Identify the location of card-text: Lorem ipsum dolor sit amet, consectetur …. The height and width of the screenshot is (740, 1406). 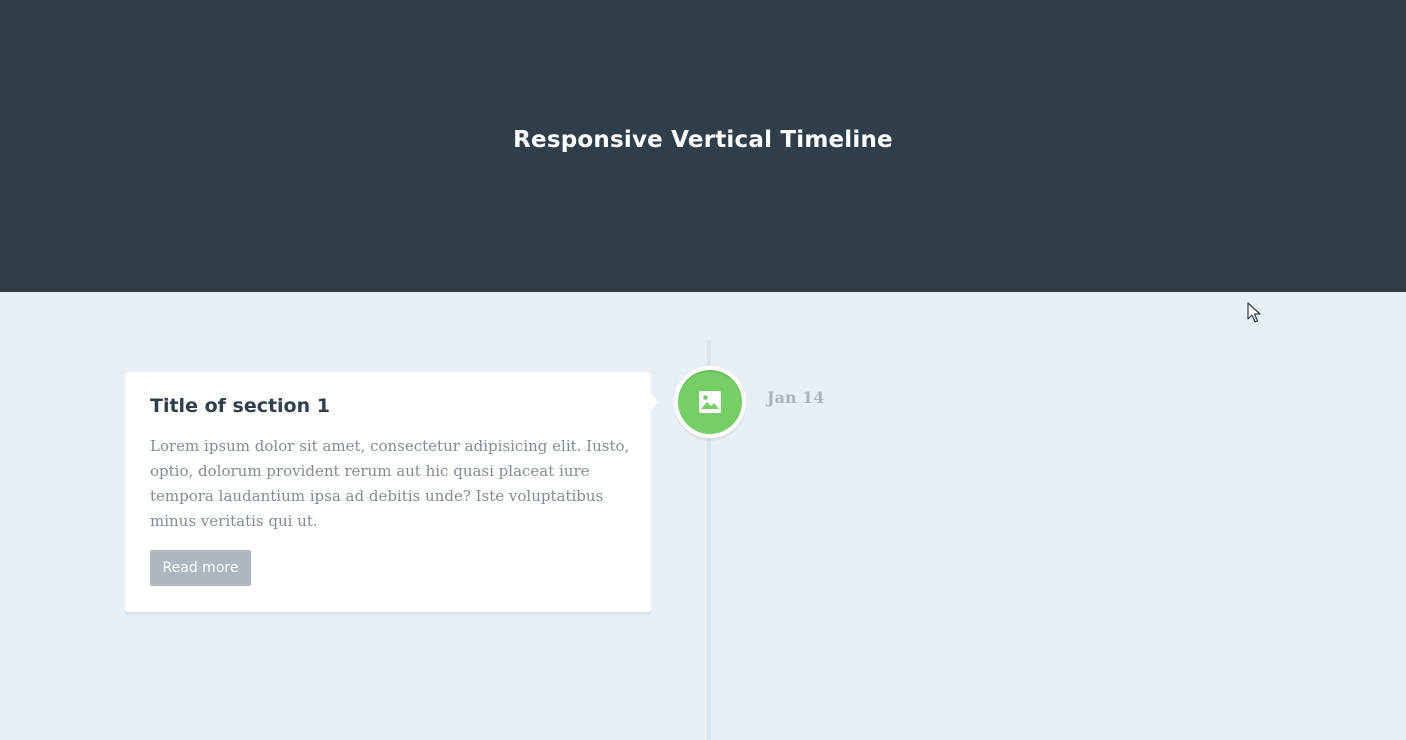
(390, 483).